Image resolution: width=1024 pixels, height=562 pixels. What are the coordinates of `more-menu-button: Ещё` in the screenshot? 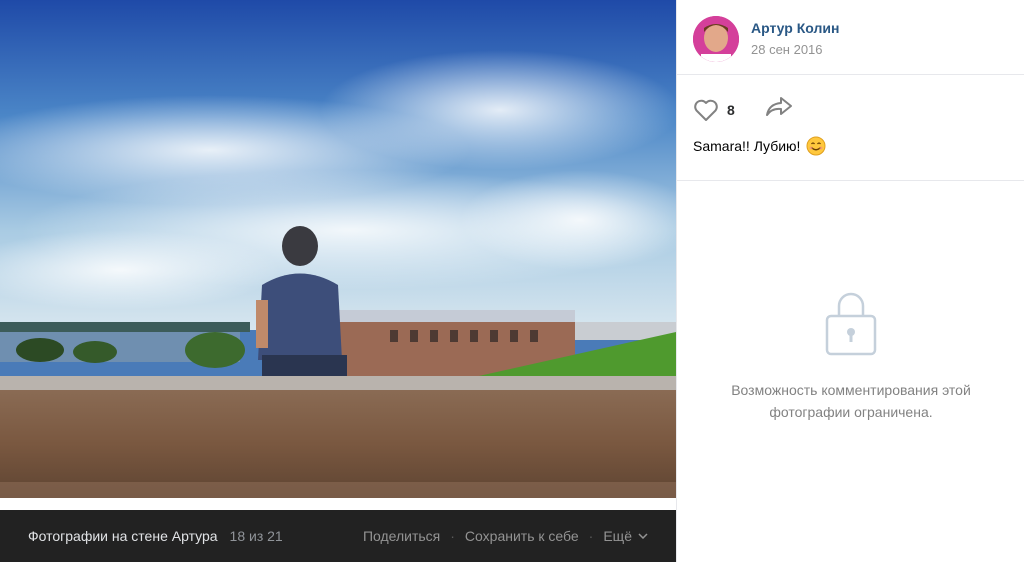 It's located at (625, 536).